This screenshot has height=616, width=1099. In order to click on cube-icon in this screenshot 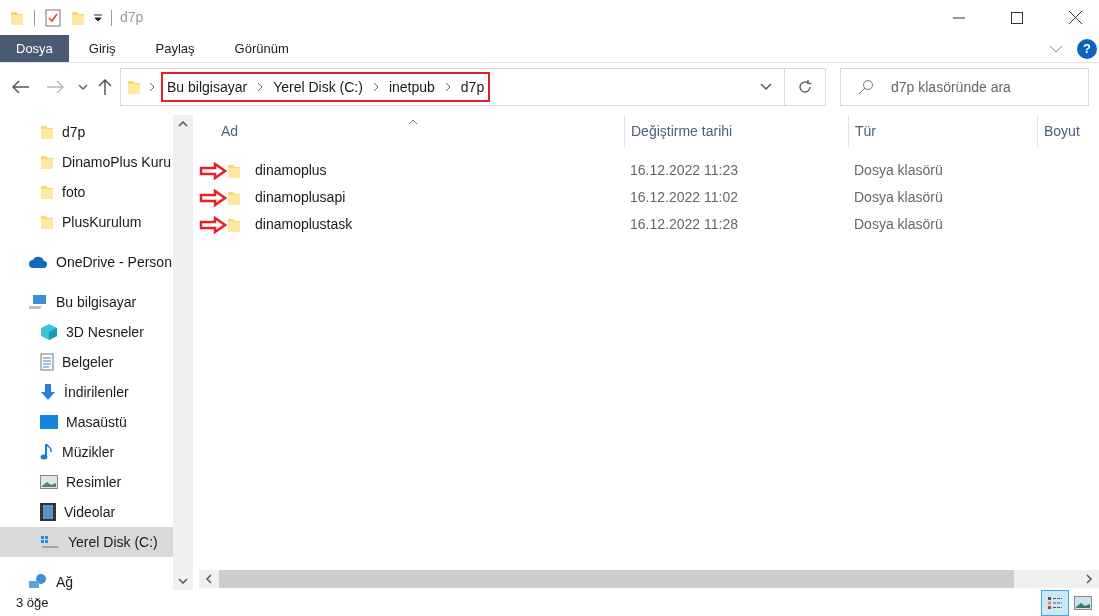, I will do `click(49, 332)`.